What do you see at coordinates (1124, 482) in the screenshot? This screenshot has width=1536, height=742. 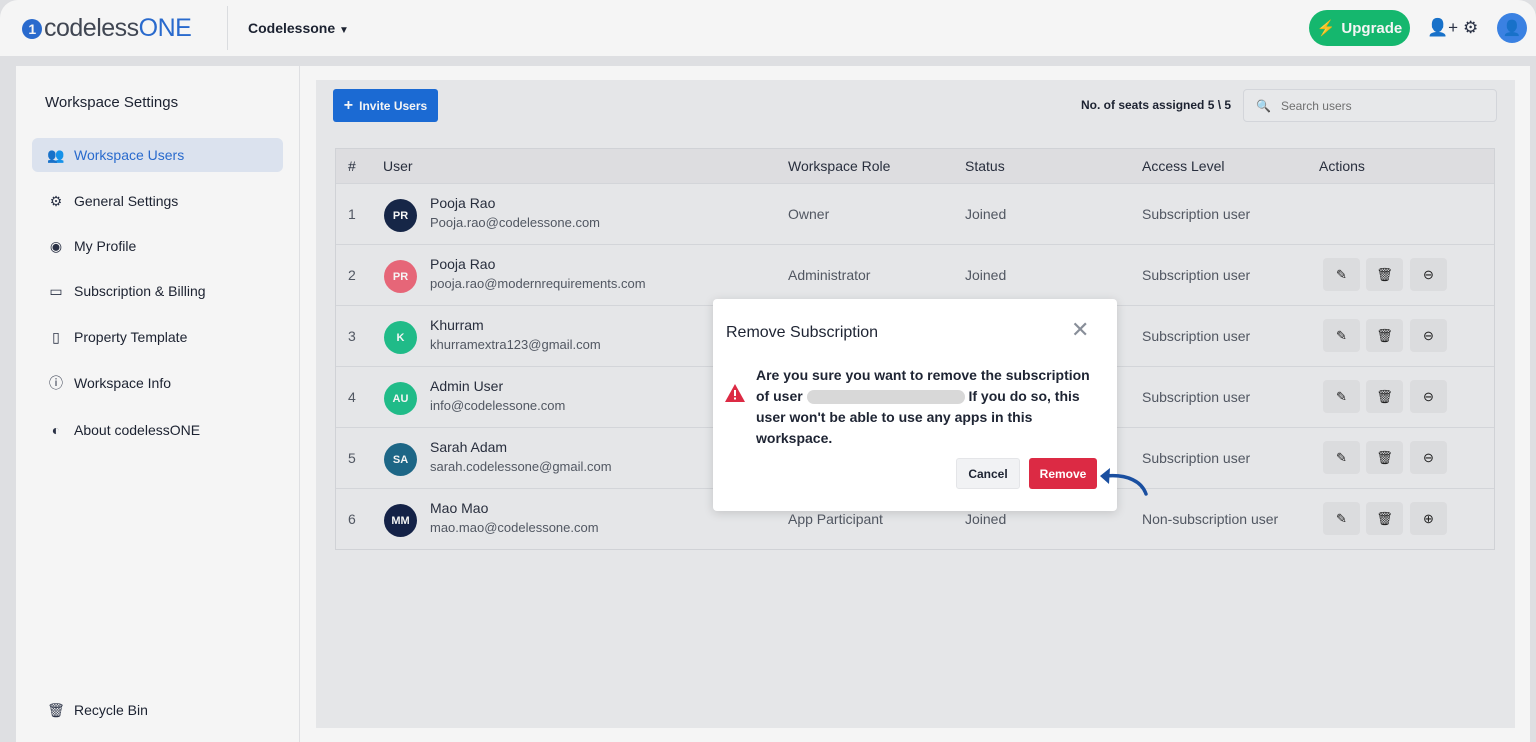 I see `pointer-arrow-icon` at bounding box center [1124, 482].